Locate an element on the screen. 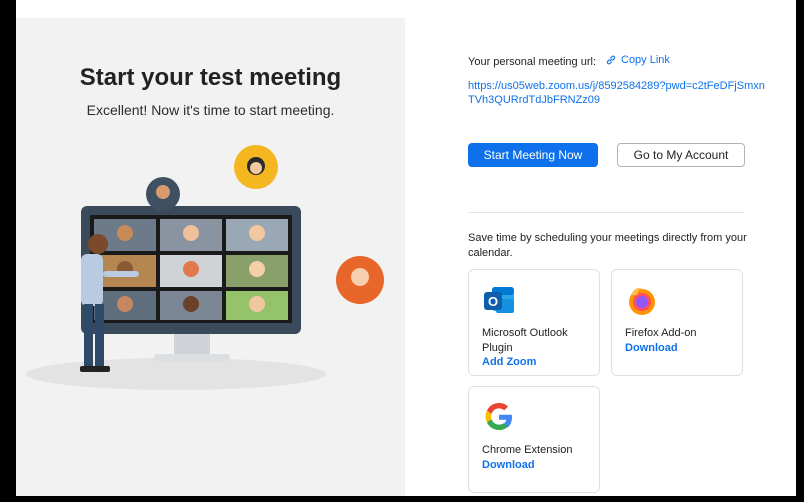 Image resolution: width=804 pixels, height=502 pixels. copy-link-label: Copy Link is located at coordinates (645, 60).